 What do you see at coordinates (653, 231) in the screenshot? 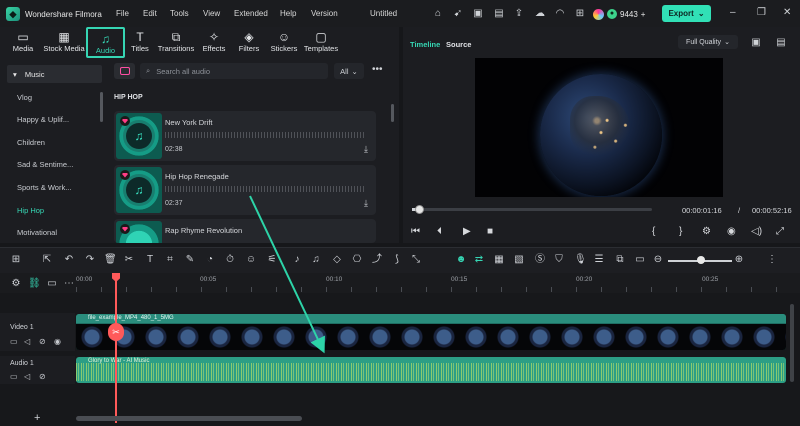
I see `mark-in-icon: {` at bounding box center [653, 231].